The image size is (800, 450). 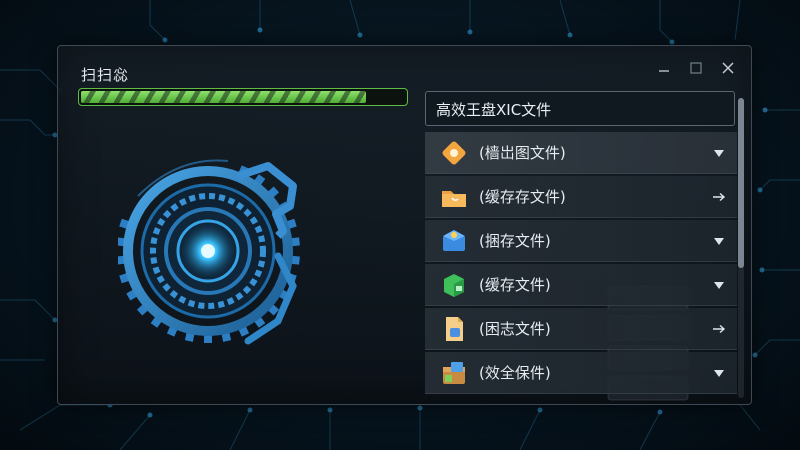 What do you see at coordinates (664, 68) in the screenshot?
I see `minimize-icon` at bounding box center [664, 68].